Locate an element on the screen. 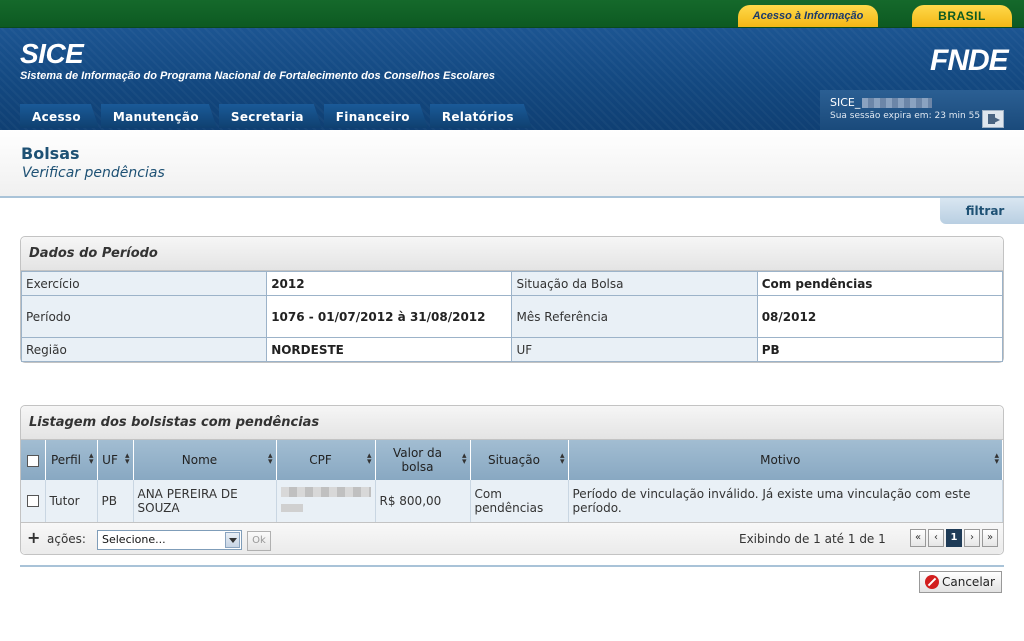 Image resolution: width=1024 pixels, height=641 pixels. nav-item-manutencao: Manutenção is located at coordinates (159, 116).